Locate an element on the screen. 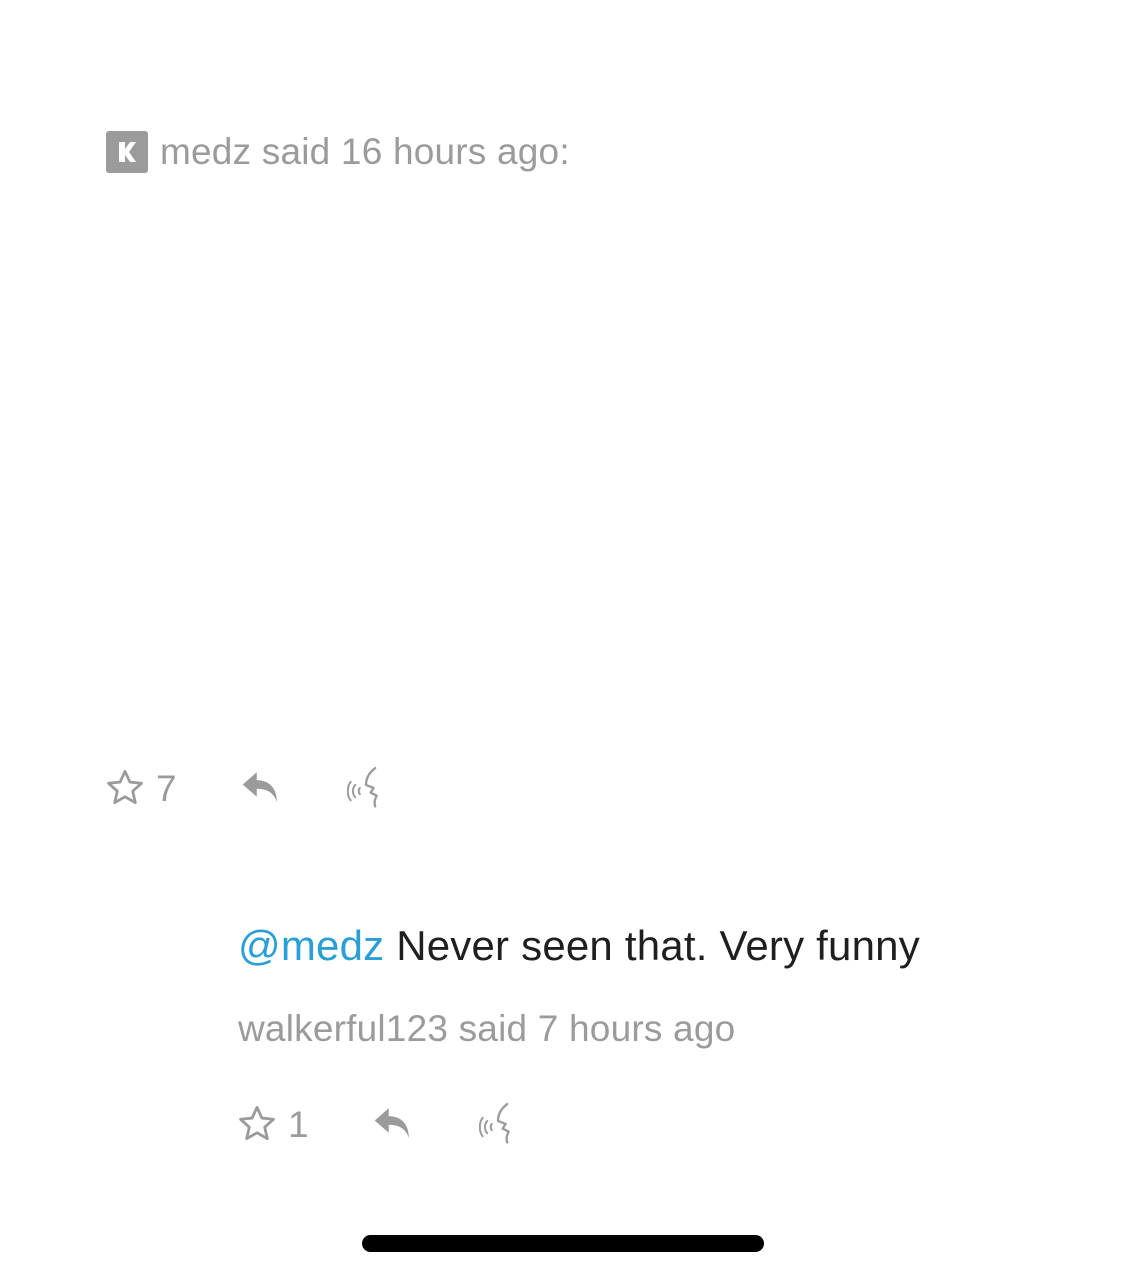  comment-meta: medz said 16 hours ago: is located at coordinates (365, 151).